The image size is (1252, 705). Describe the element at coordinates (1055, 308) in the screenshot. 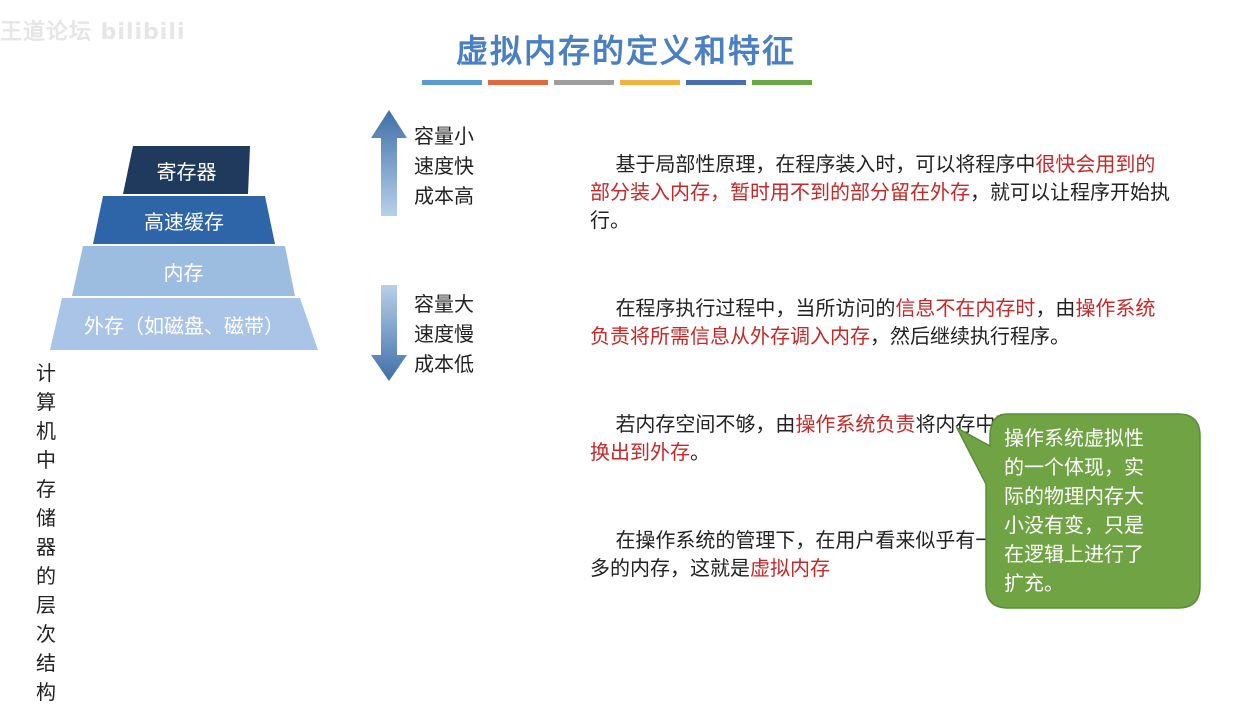

I see `text-segment: ，由` at that location.